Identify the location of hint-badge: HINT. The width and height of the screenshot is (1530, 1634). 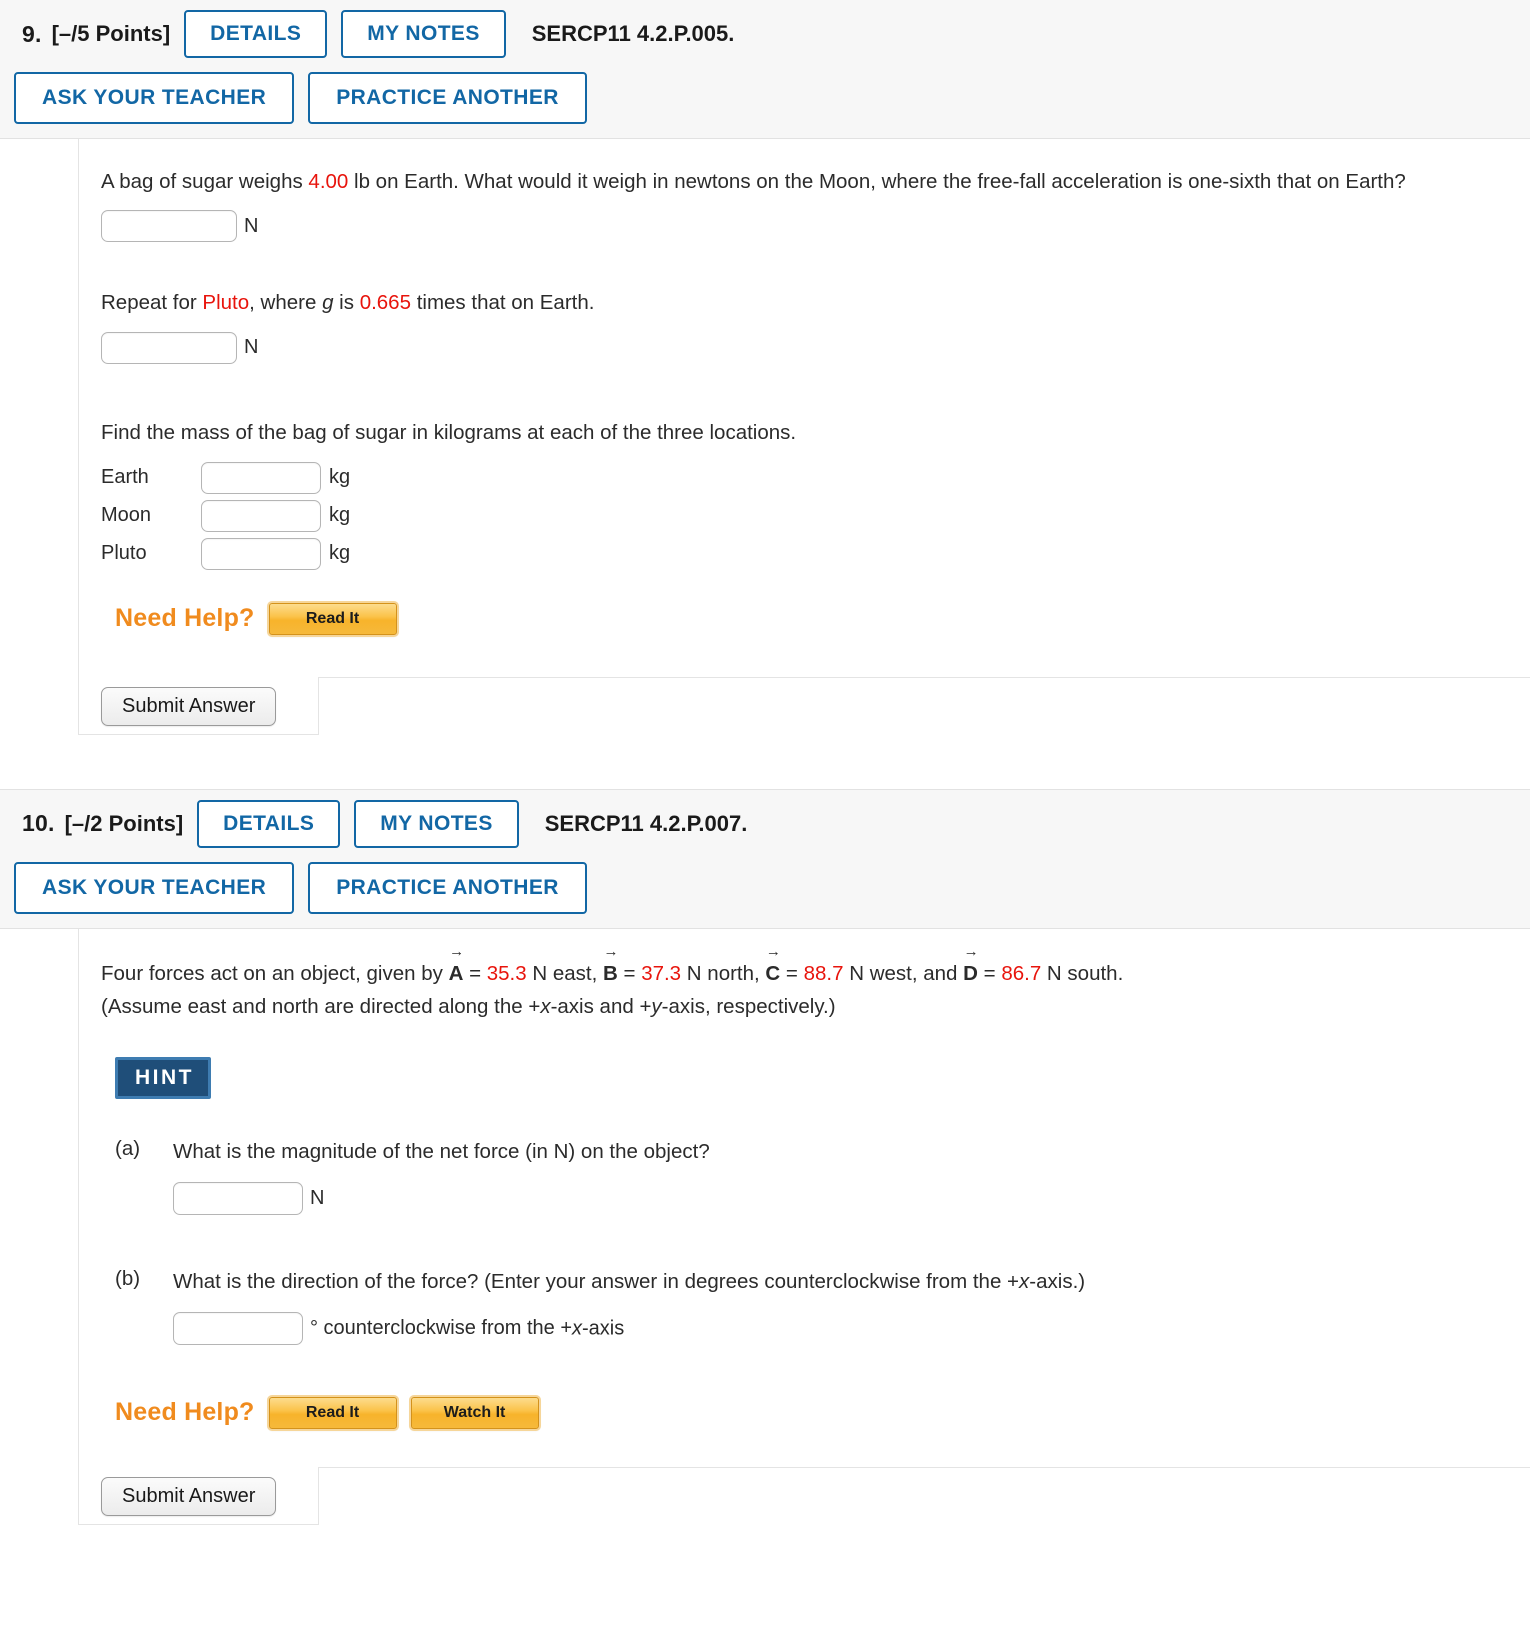
(163, 1078).